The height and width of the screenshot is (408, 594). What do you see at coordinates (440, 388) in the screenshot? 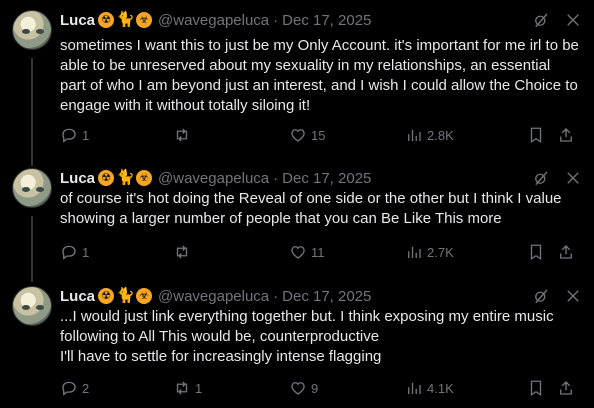
I see `view-count: 4.1K` at bounding box center [440, 388].